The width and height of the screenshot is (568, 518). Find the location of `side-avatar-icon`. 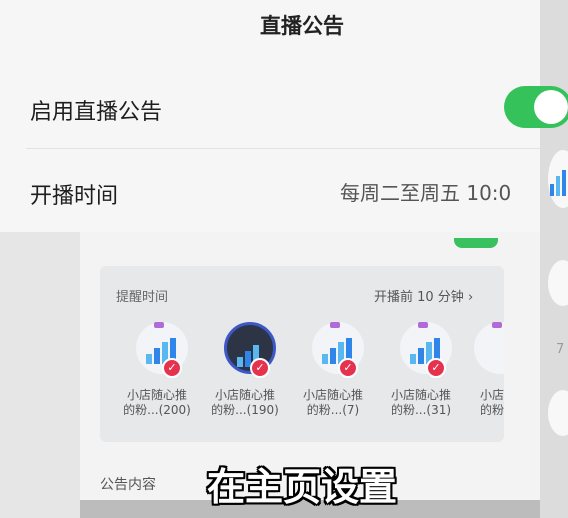

side-avatar-icon is located at coordinates (558, 183).